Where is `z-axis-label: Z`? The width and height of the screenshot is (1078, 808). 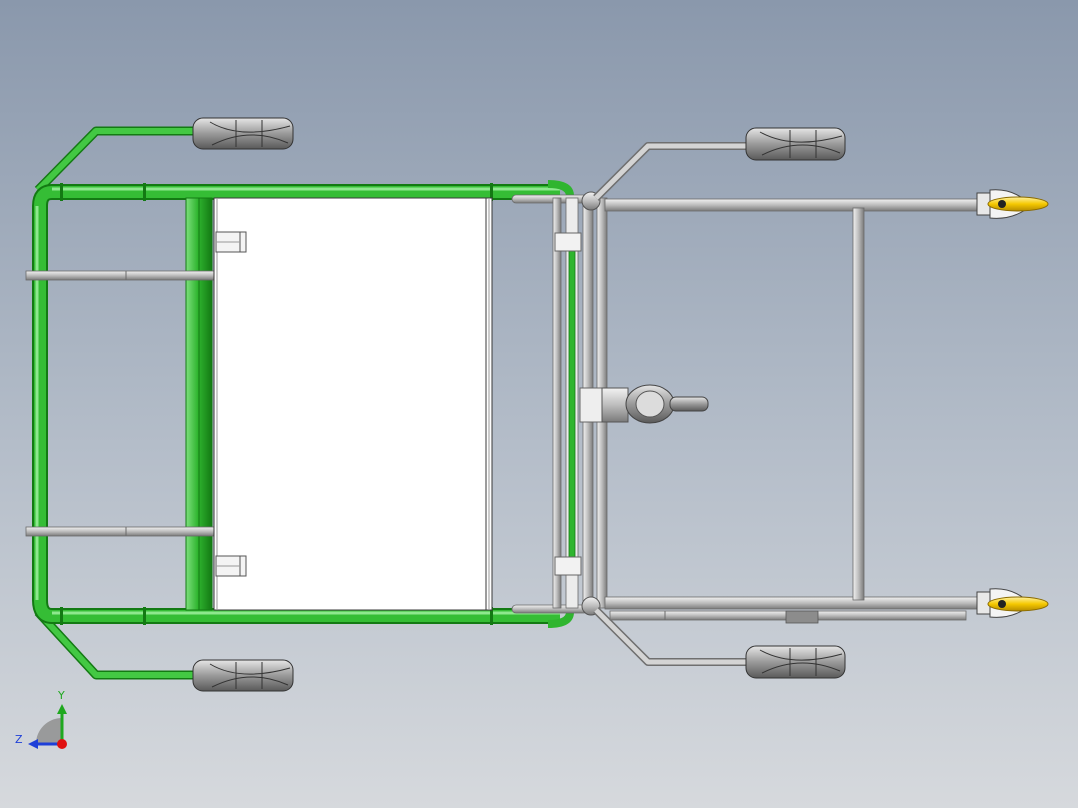
z-axis-label: Z is located at coordinates (19, 739).